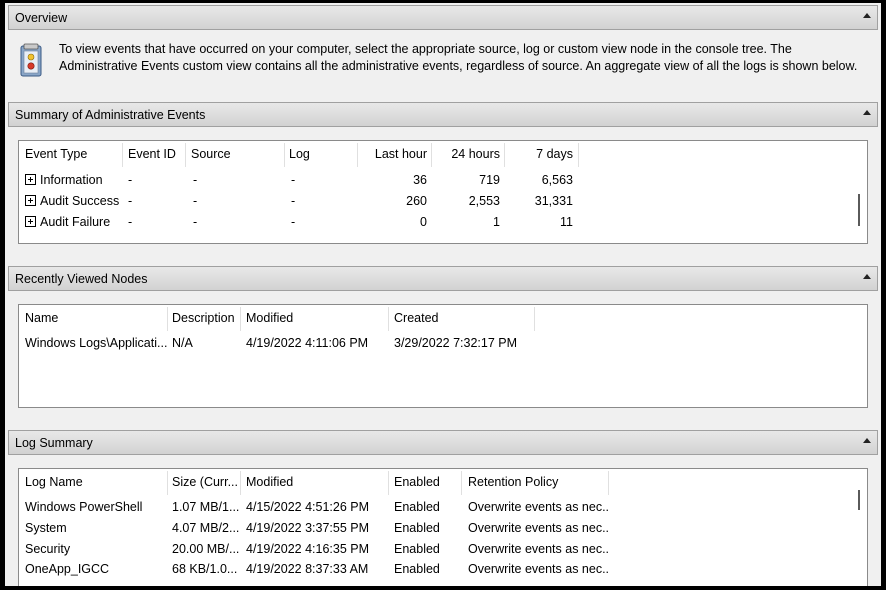  What do you see at coordinates (308, 507) in the screenshot?
I see `log-modified: 4/15/2022 4:51:26 PM` at bounding box center [308, 507].